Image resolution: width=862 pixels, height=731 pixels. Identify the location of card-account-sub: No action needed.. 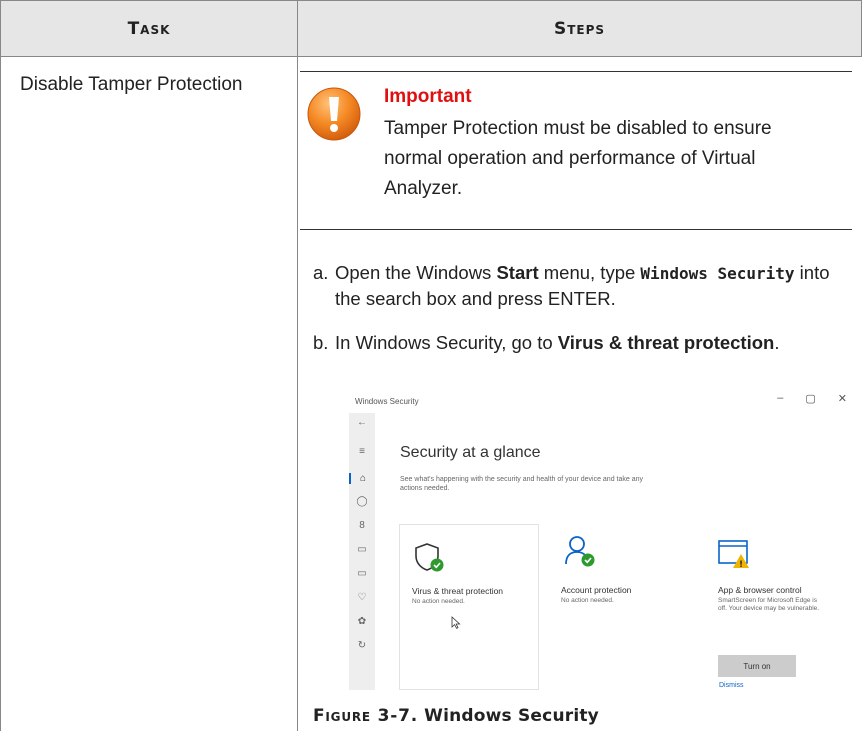
(587, 600).